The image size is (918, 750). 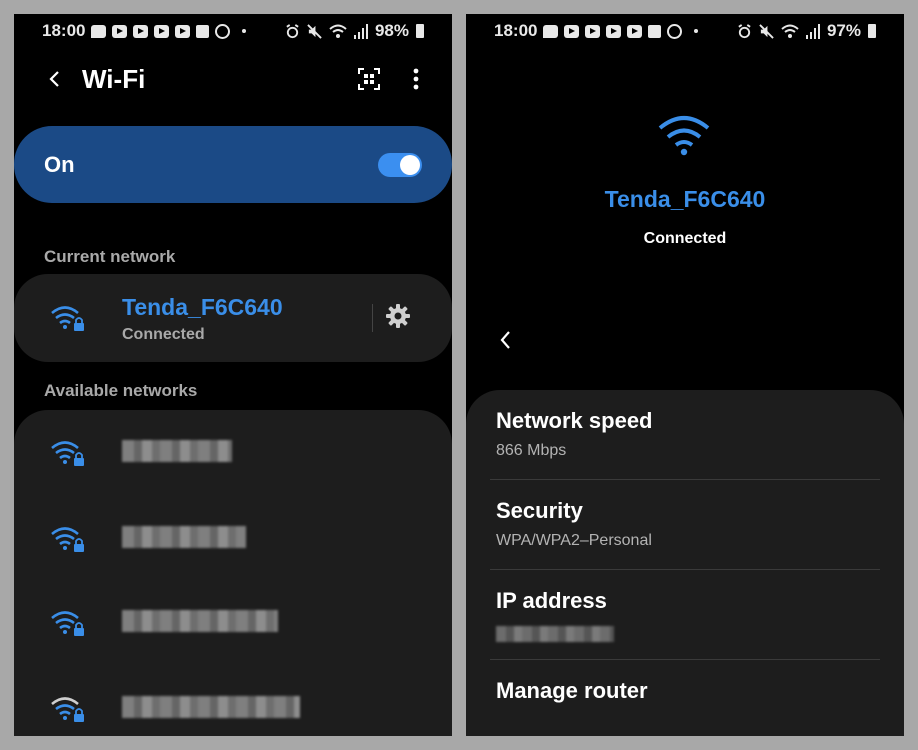 What do you see at coordinates (410, 164) in the screenshot?
I see `switch-knob` at bounding box center [410, 164].